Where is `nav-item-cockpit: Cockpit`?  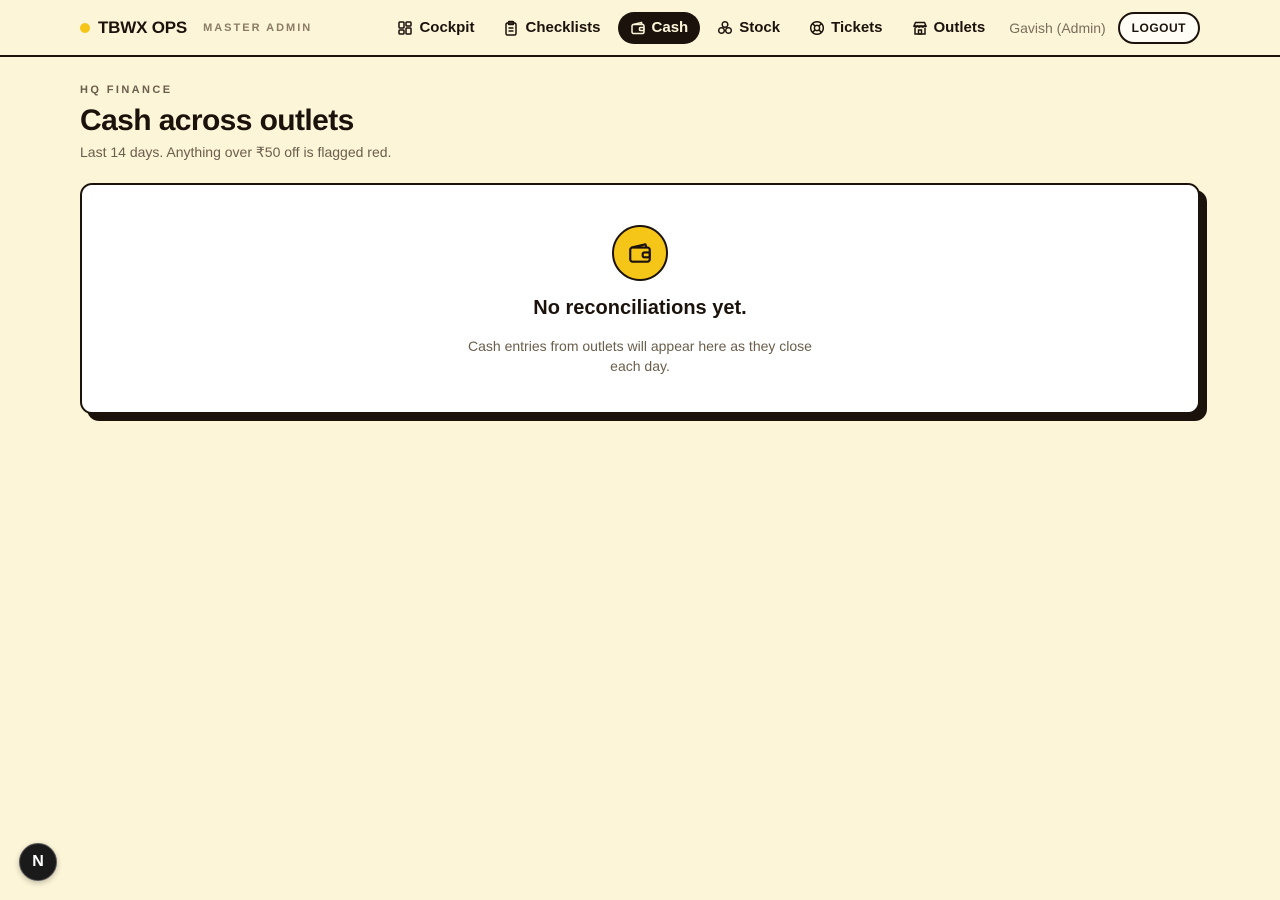 nav-item-cockpit: Cockpit is located at coordinates (435, 28).